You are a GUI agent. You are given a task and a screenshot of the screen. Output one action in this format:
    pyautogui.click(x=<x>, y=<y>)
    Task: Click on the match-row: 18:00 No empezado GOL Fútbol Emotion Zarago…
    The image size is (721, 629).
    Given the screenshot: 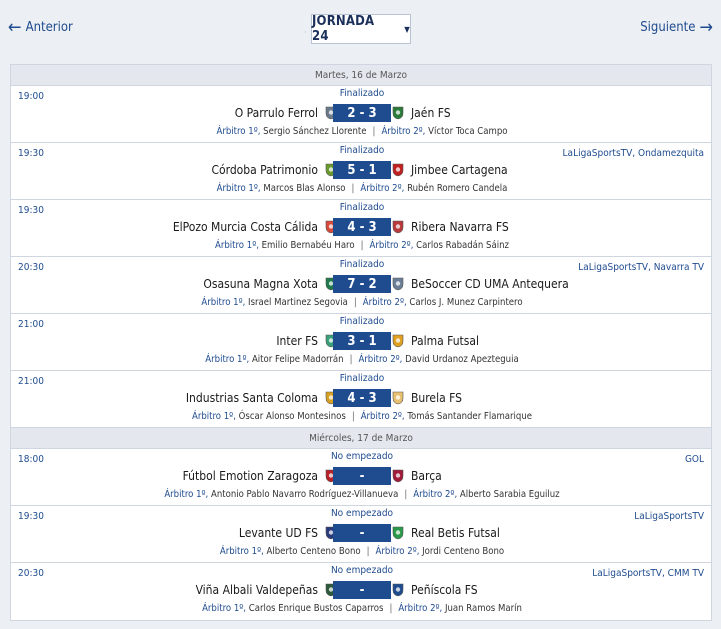 What is the action you would take?
    pyautogui.click(x=361, y=477)
    